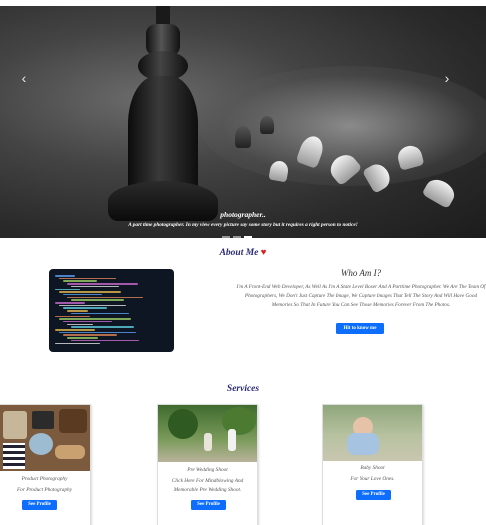 The height and width of the screenshot is (525, 486). Describe the element at coordinates (44, 490) in the screenshot. I see `card-text: For Product Photography` at that location.